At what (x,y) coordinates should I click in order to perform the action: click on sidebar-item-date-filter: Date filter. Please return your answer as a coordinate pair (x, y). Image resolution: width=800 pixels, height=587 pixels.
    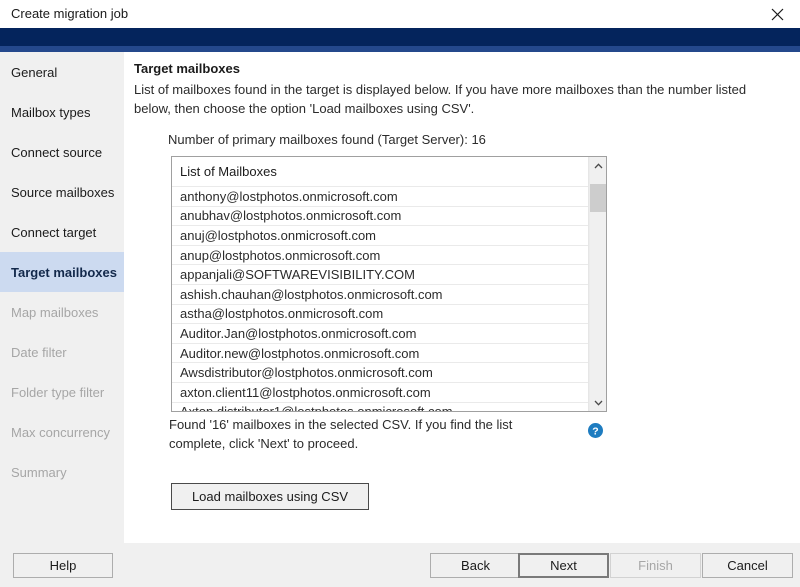
    Looking at the image, I should click on (62, 352).